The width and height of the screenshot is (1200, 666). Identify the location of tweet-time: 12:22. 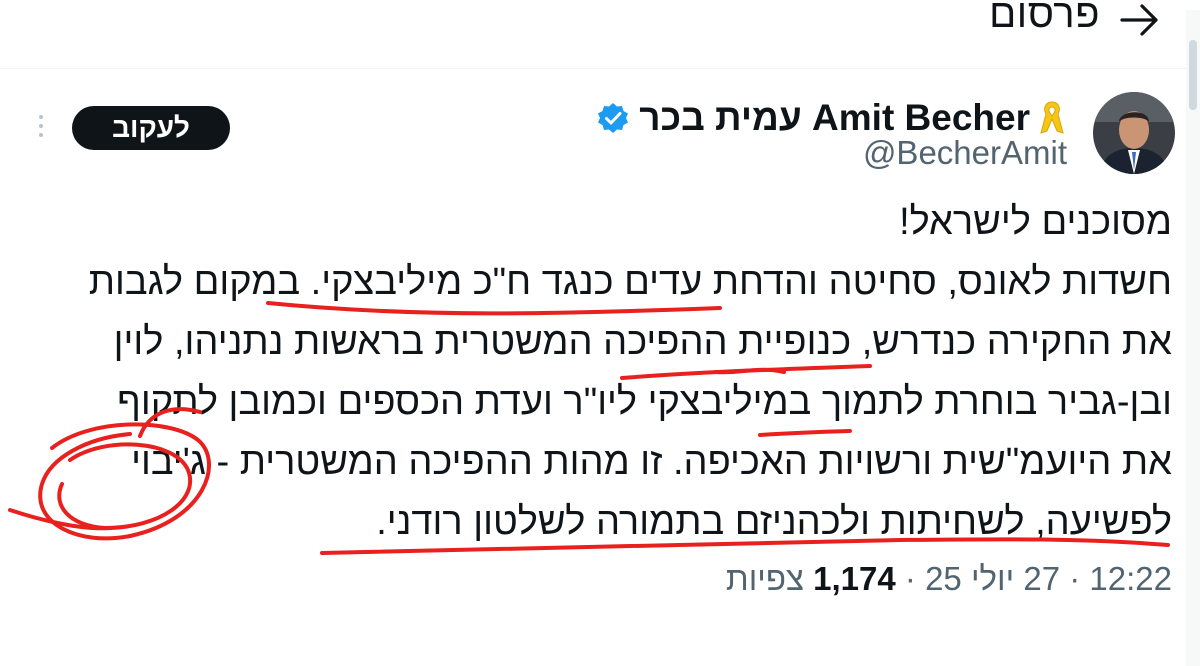
(1130, 578).